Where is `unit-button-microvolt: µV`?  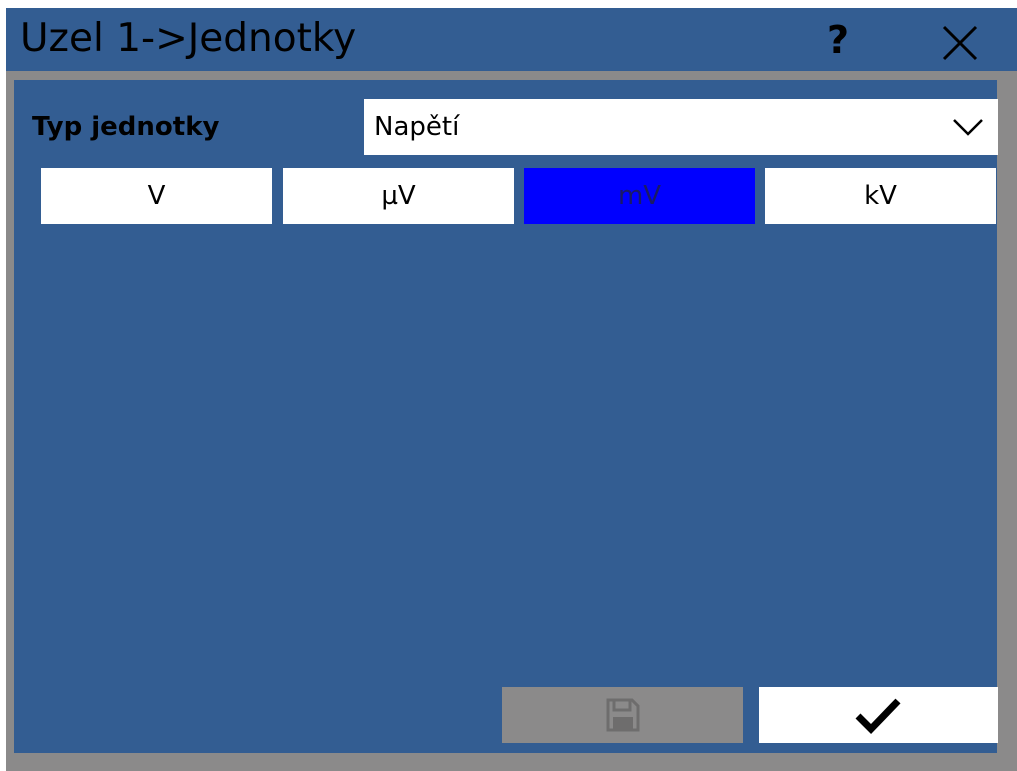
unit-button-microvolt: µV is located at coordinates (398, 196).